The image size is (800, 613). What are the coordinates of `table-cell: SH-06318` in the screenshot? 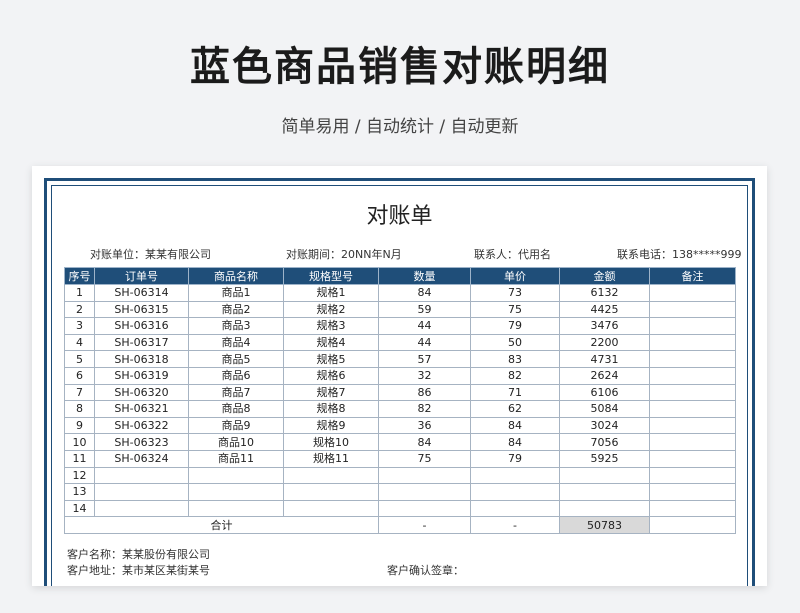 It's located at (141, 359).